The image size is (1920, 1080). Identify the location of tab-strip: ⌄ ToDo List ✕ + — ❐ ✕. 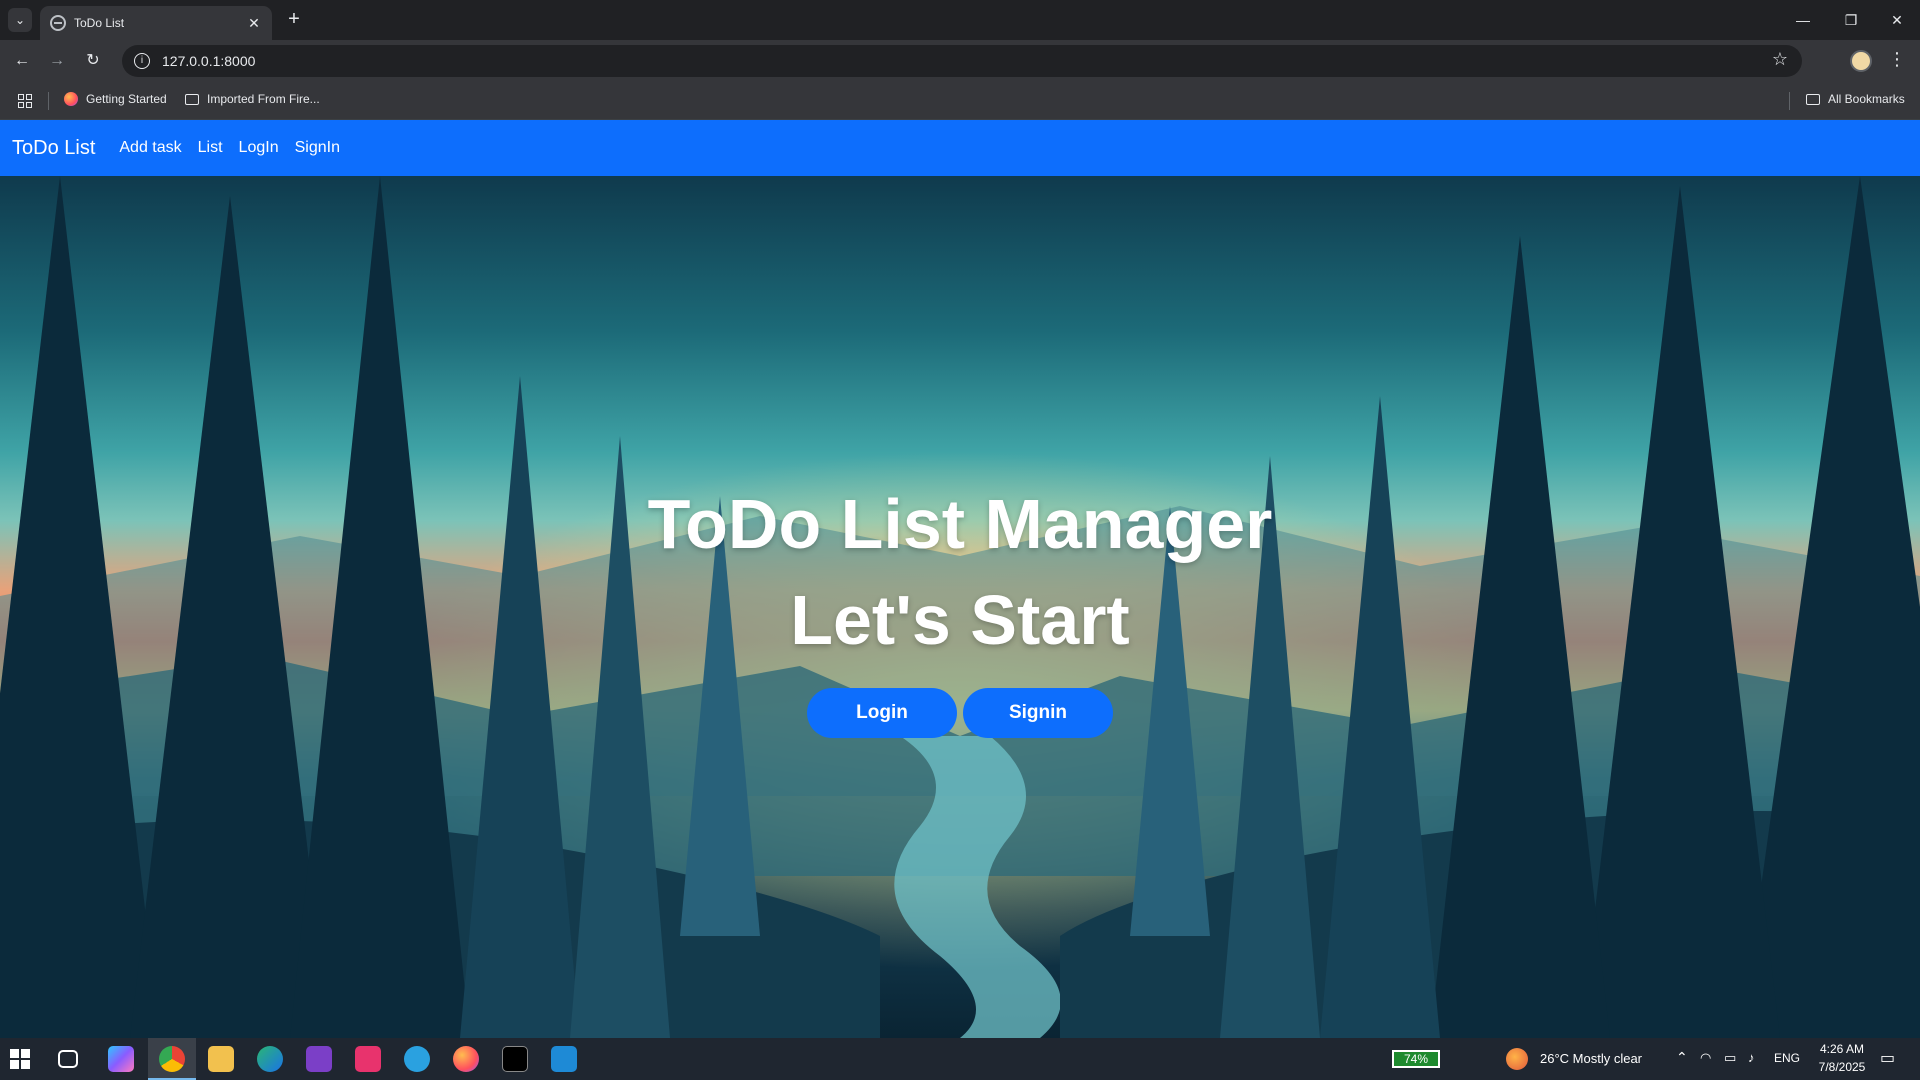
(960, 20).